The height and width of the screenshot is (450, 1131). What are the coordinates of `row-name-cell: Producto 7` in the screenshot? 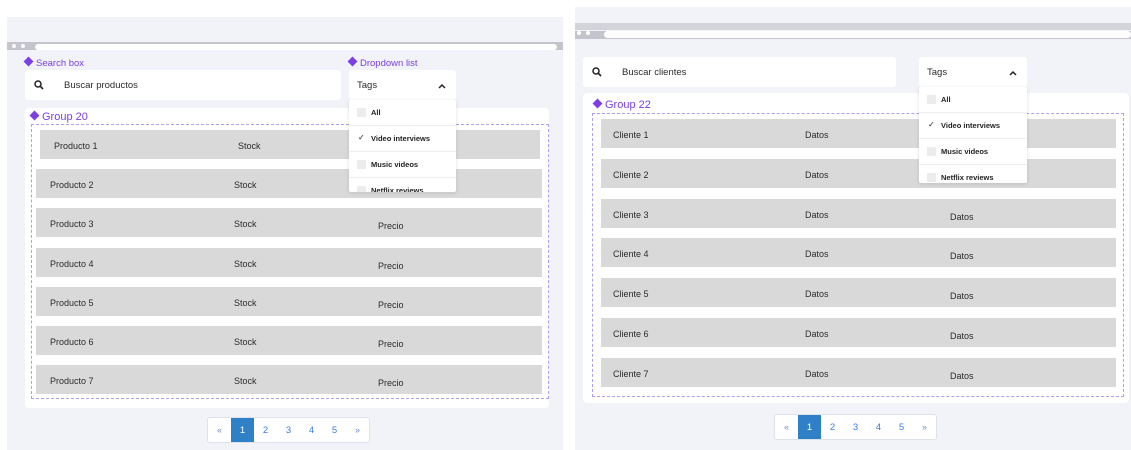 It's located at (72, 381).